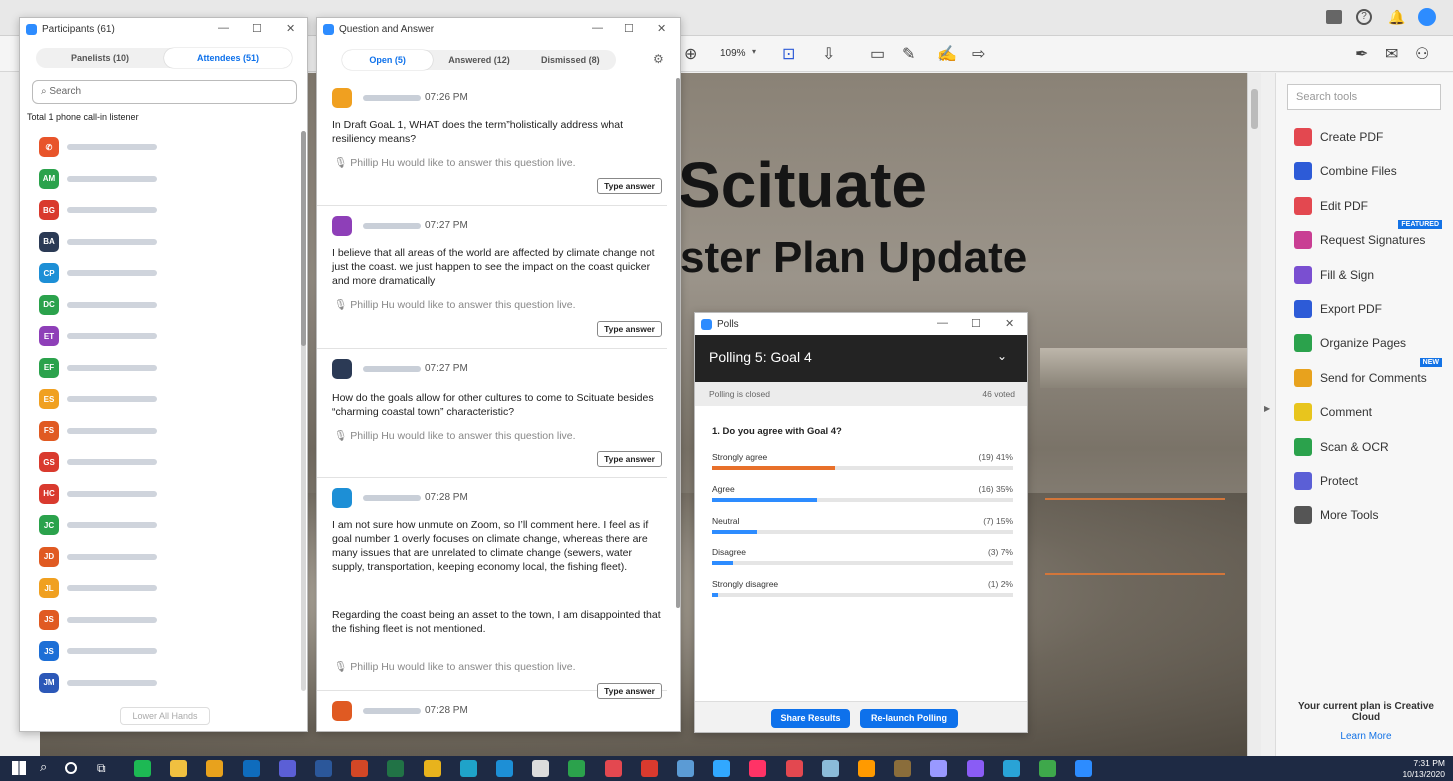 The height and width of the screenshot is (781, 1453). What do you see at coordinates (1361, 54) in the screenshot?
I see `signature-icon: ✒` at bounding box center [1361, 54].